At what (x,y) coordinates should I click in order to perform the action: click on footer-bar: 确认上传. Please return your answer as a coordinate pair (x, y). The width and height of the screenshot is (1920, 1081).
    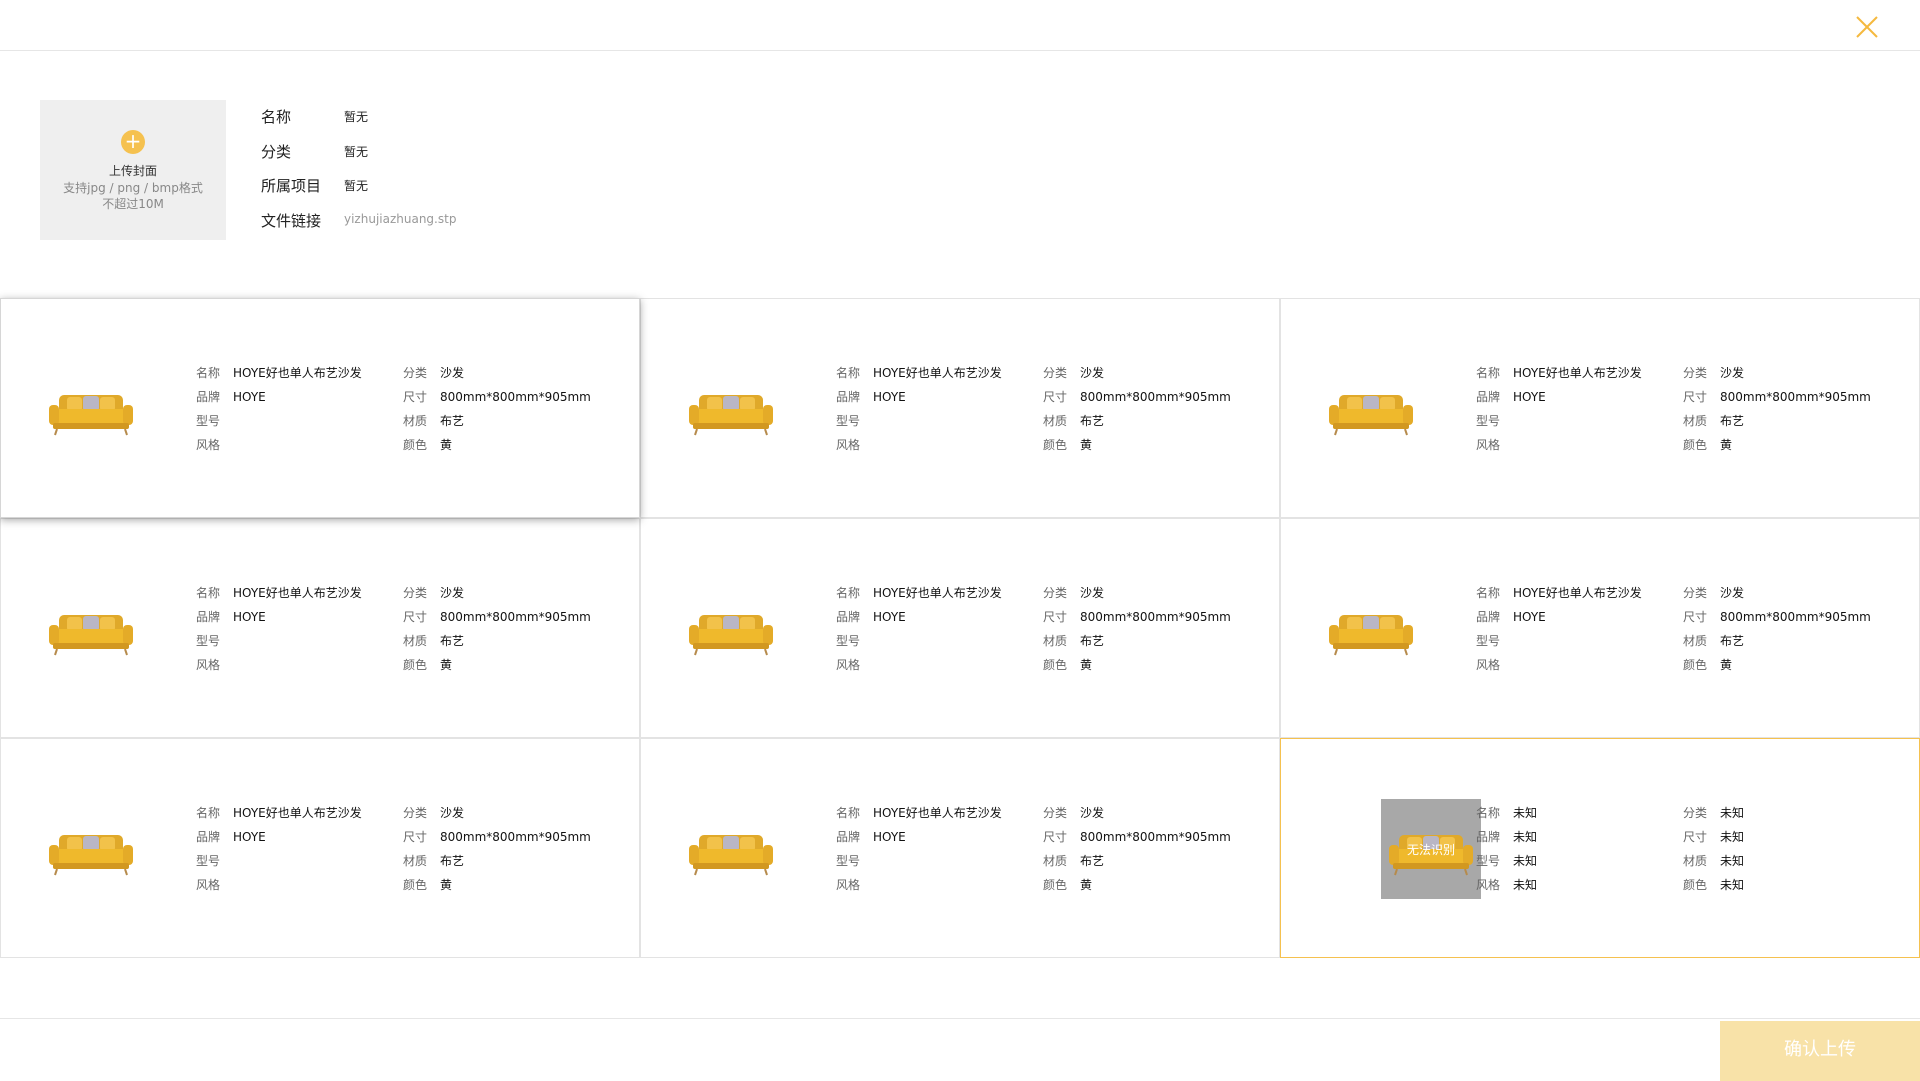
    Looking at the image, I should click on (960, 1049).